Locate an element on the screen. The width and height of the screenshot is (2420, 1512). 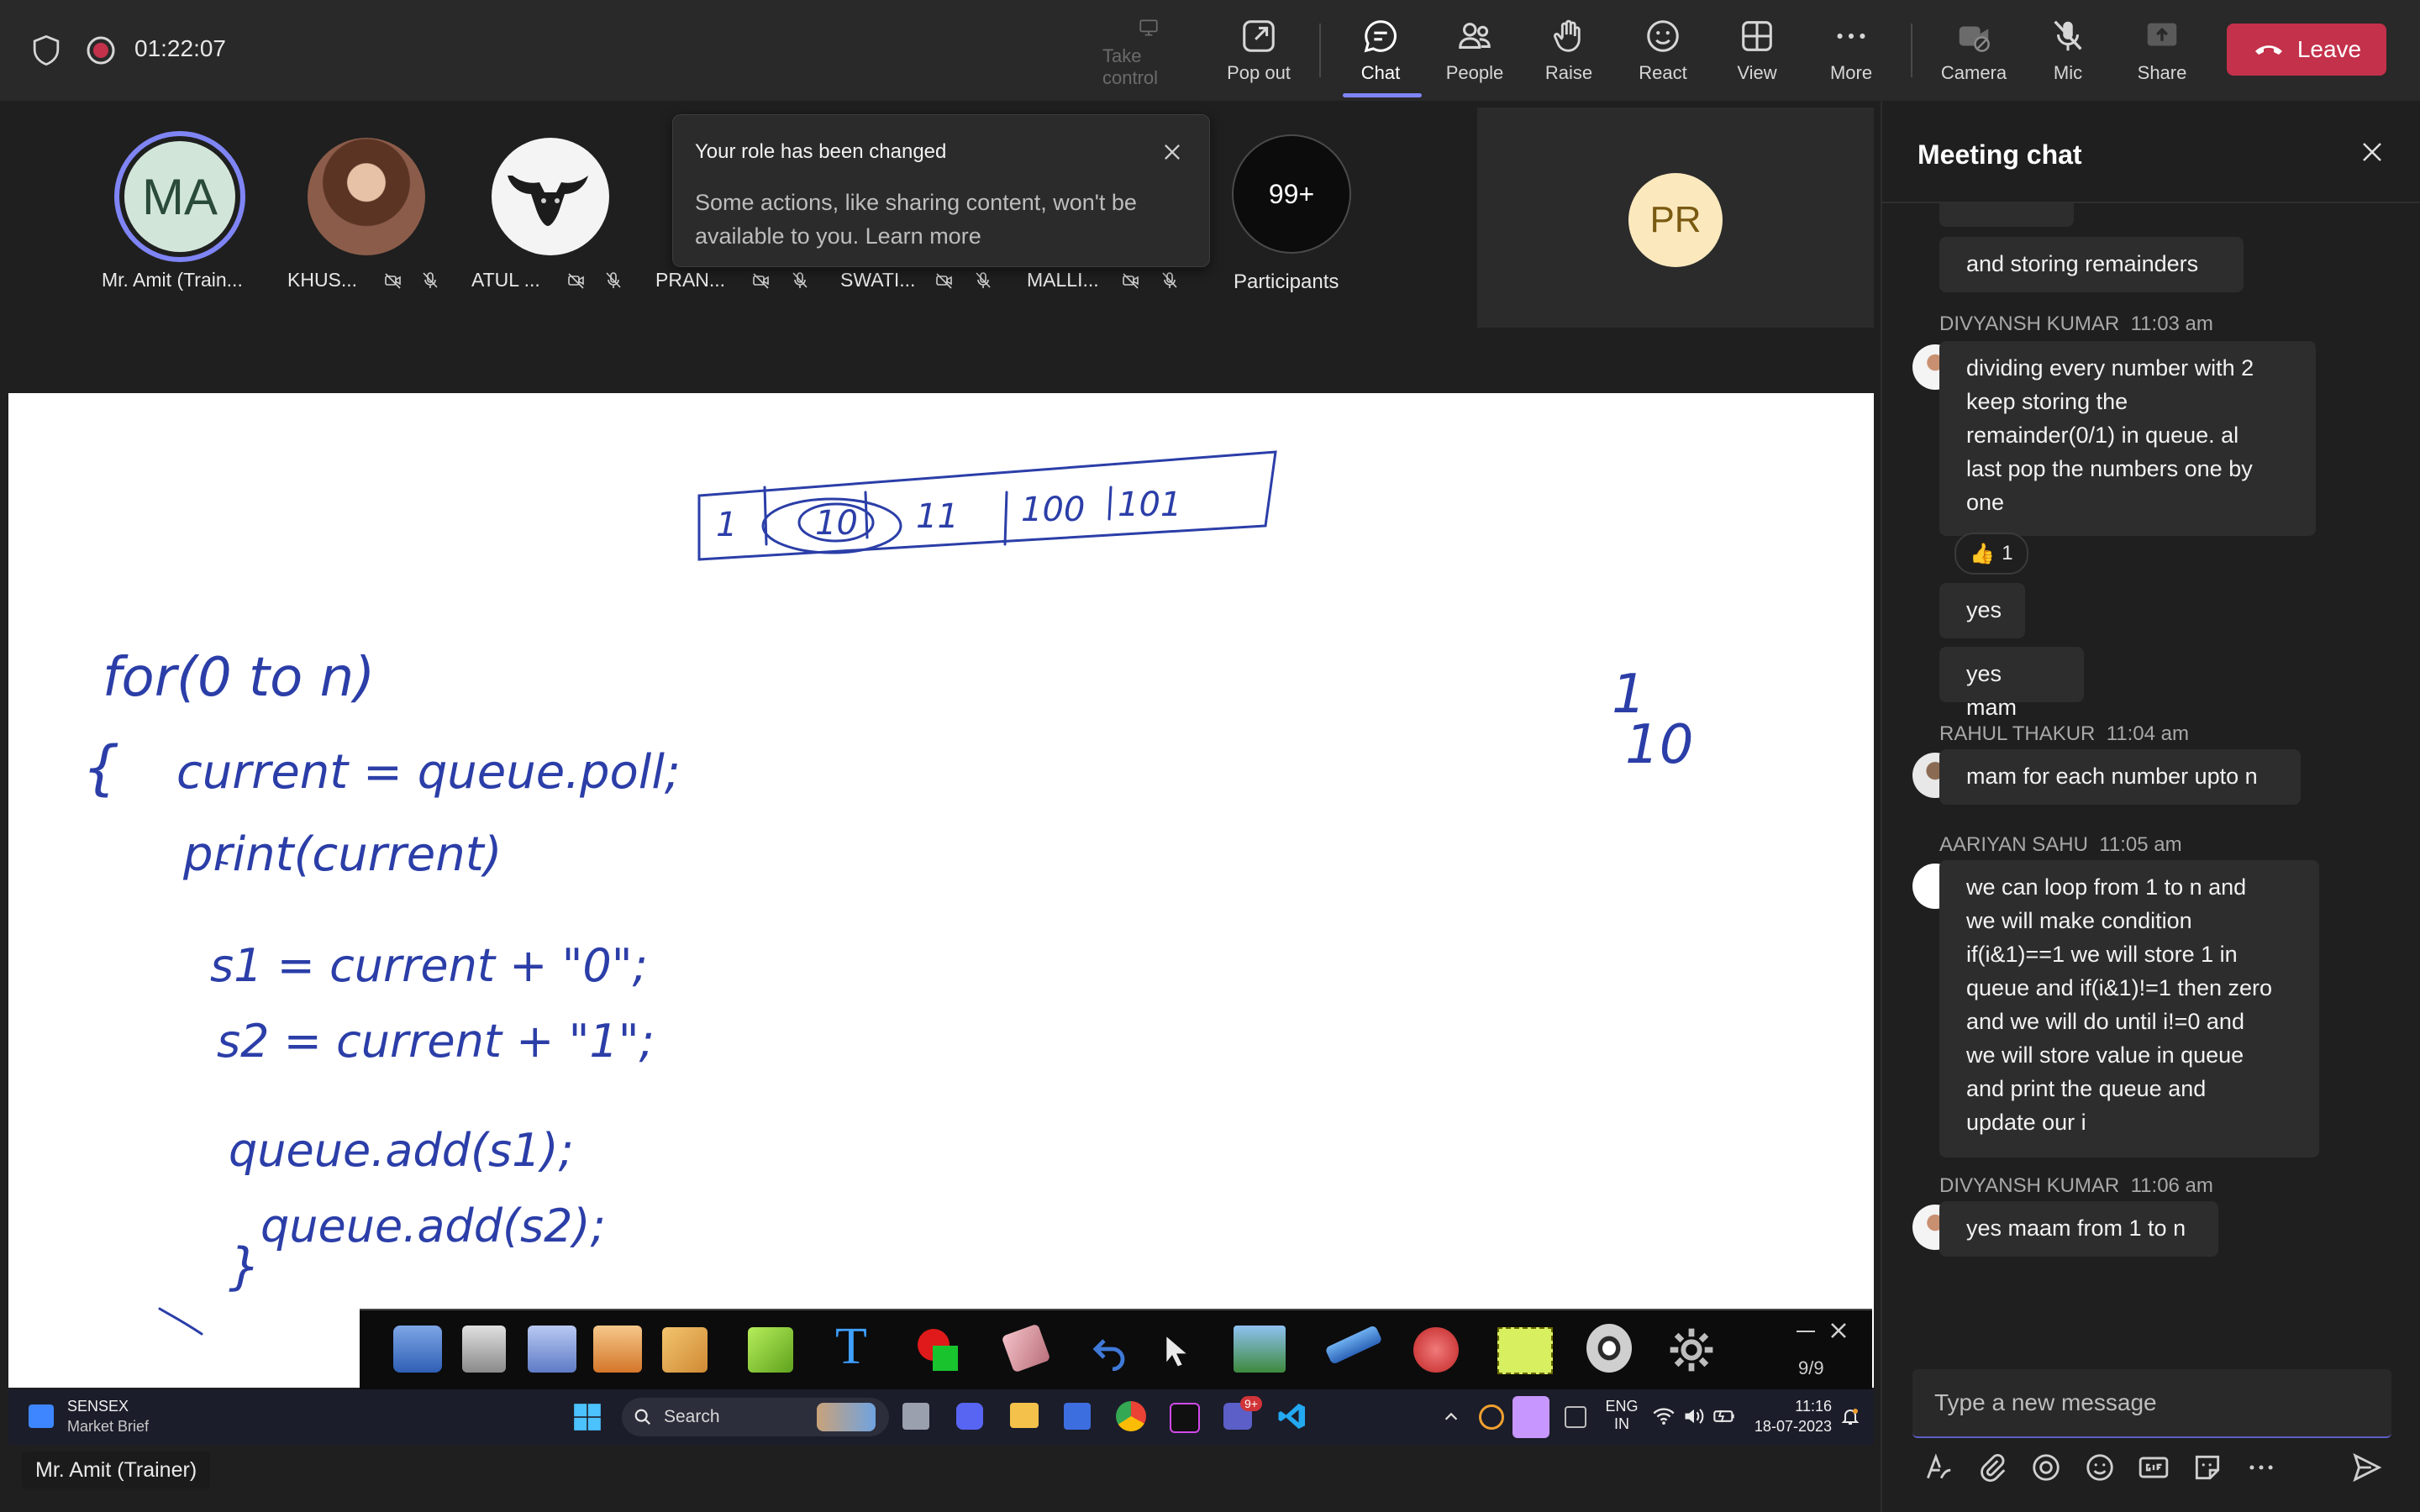
chevron-up-icon is located at coordinates (1451, 1417).